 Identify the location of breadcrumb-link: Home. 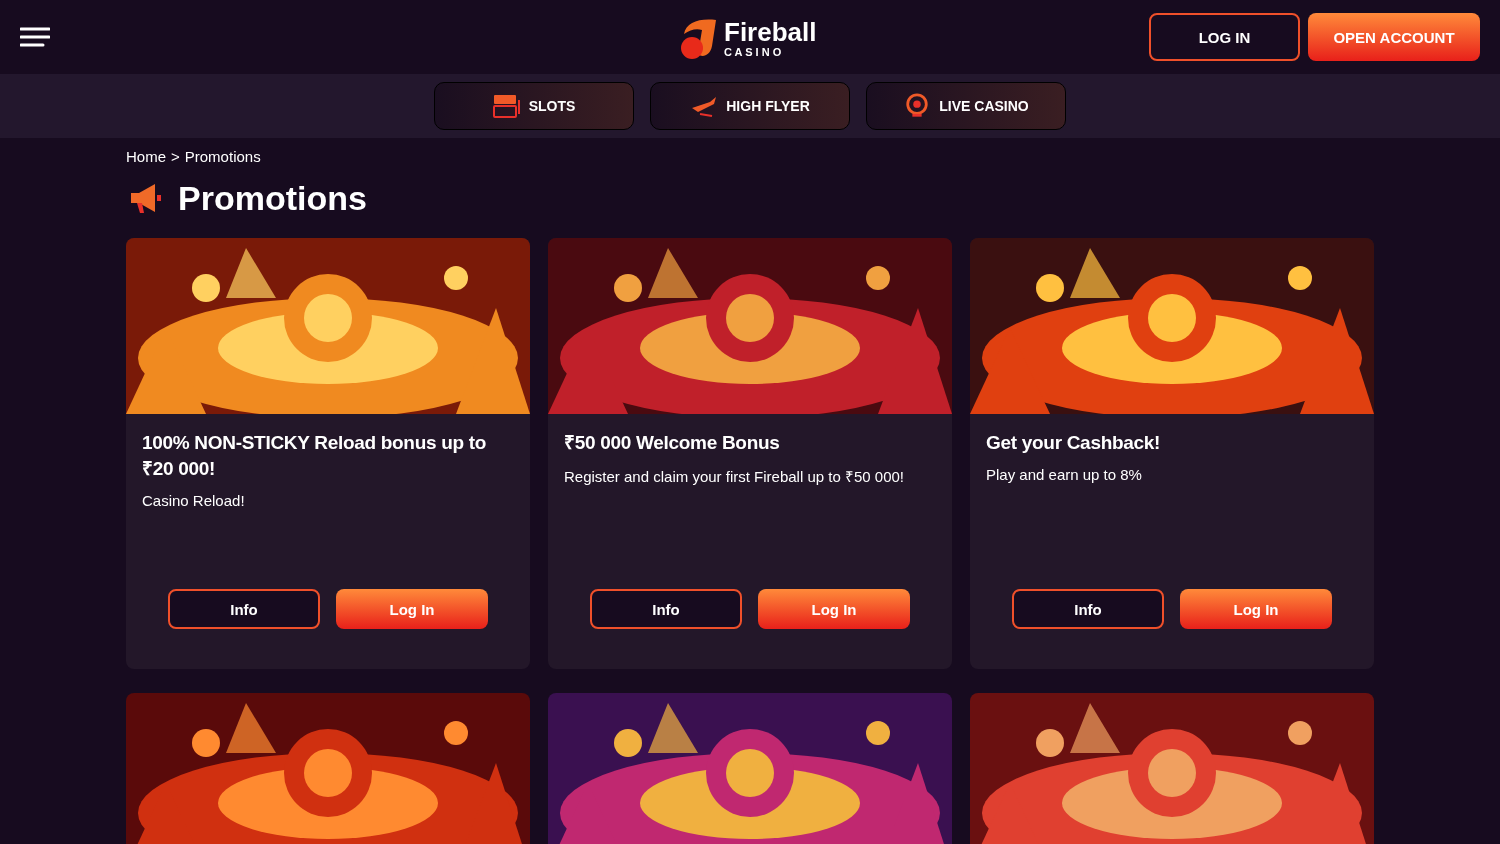
(146, 156).